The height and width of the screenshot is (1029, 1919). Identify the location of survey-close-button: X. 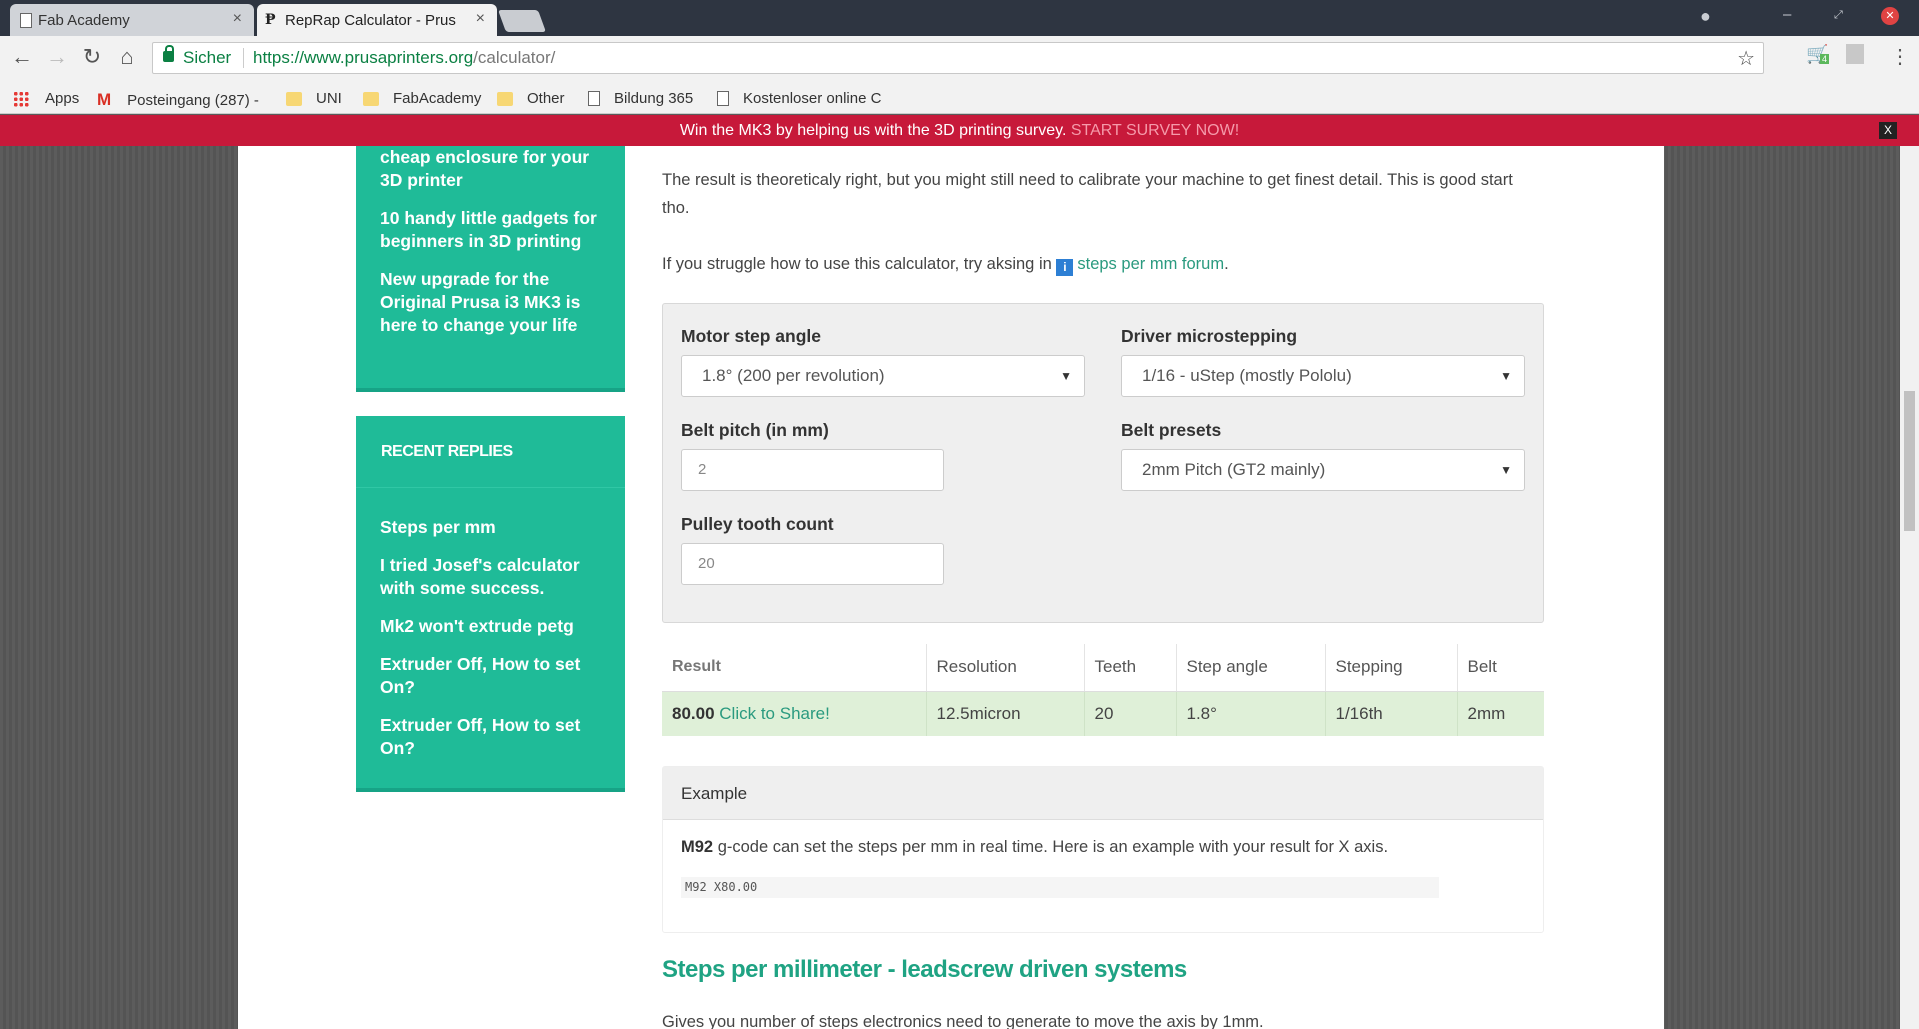
(1888, 130).